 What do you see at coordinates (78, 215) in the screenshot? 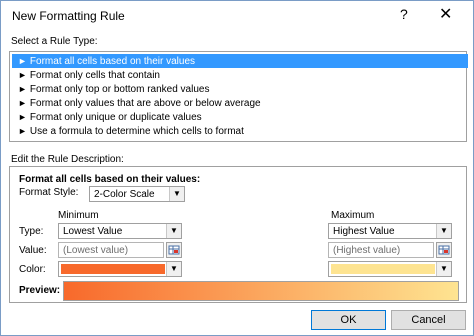
I see `minimum-header: Minimum` at bounding box center [78, 215].